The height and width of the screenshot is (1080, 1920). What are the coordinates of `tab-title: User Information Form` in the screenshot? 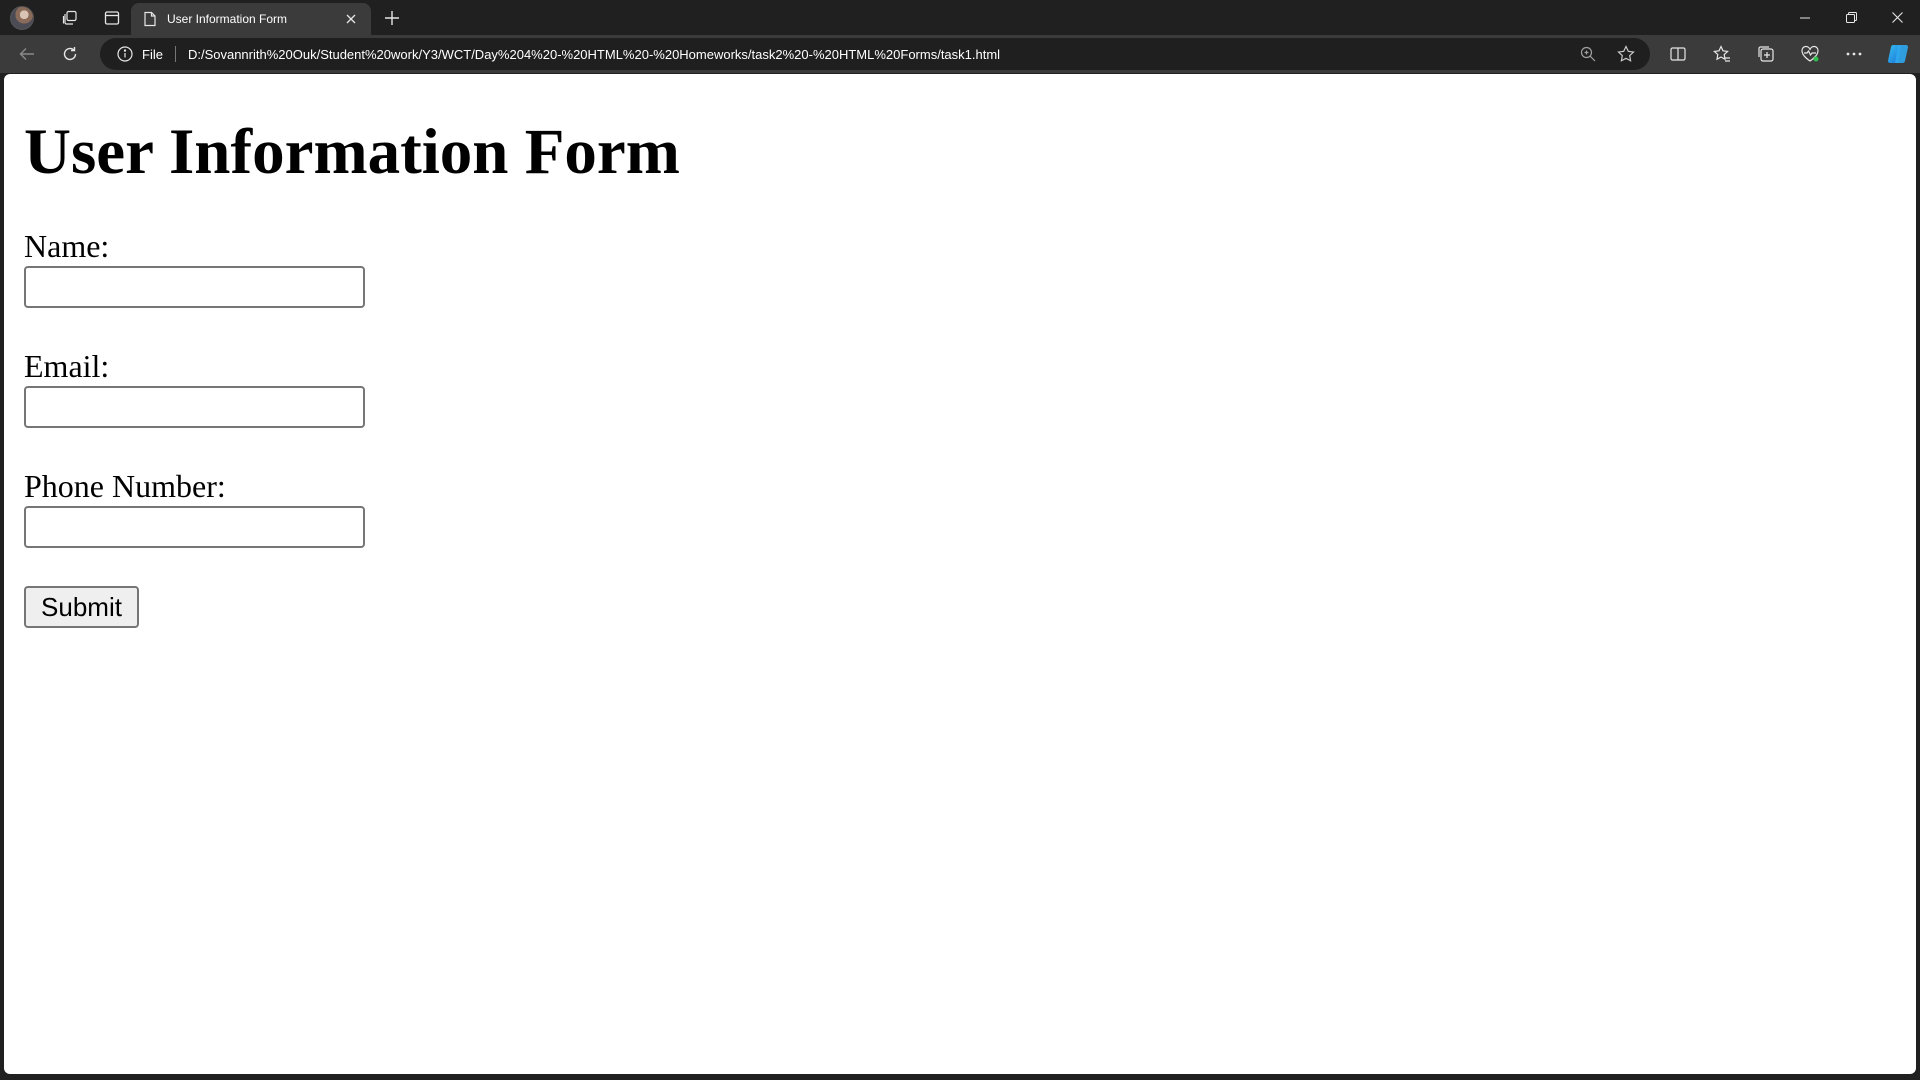 It's located at (227, 19).